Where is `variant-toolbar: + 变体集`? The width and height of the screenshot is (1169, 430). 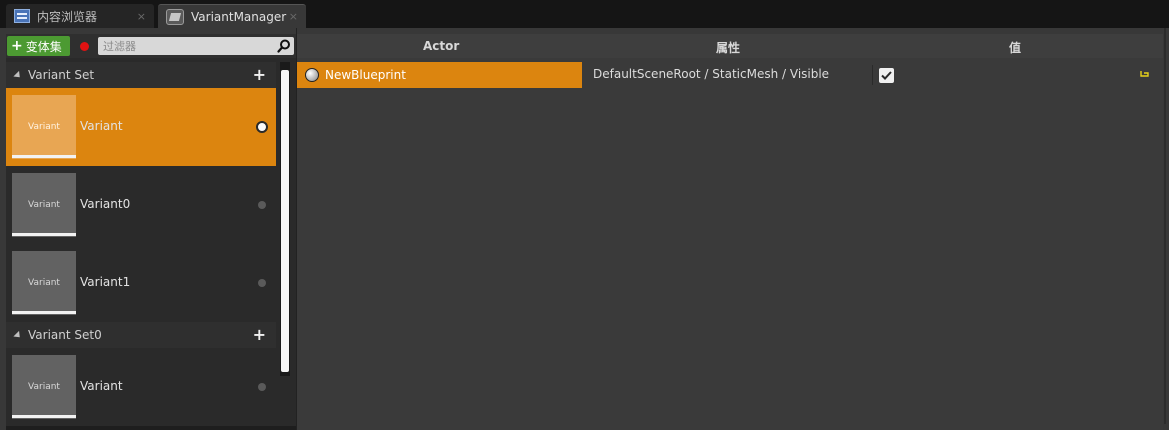
variant-toolbar: + 变体集 is located at coordinates (151, 46).